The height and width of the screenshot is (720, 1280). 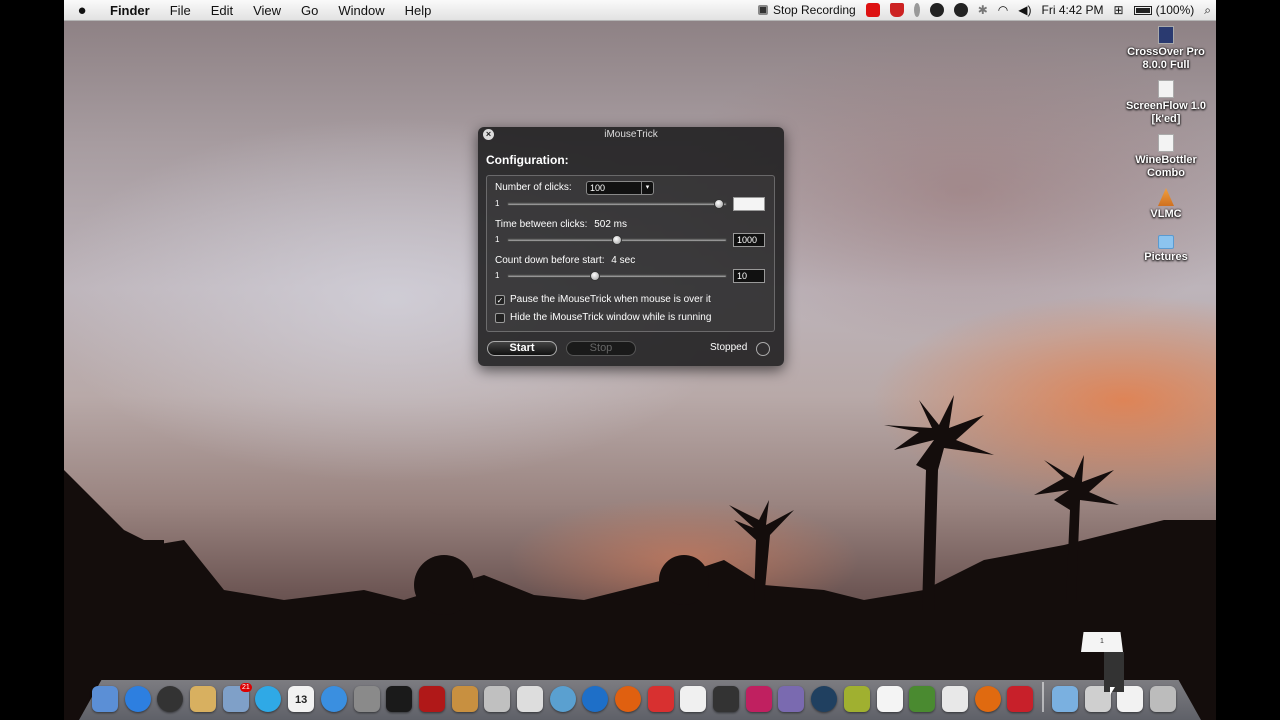 What do you see at coordinates (620, 188) in the screenshot?
I see `clicks-combo: 100 ▾` at bounding box center [620, 188].